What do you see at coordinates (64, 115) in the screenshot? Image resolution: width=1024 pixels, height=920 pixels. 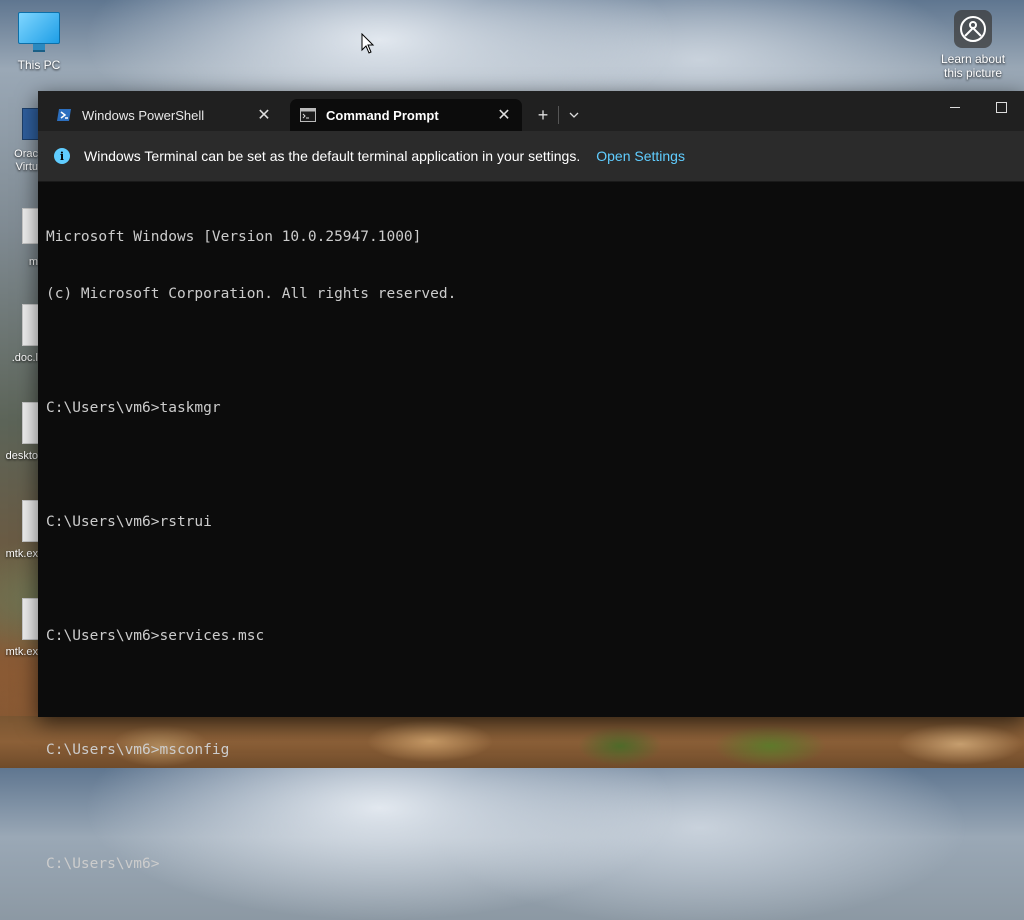 I see `powershell-icon` at bounding box center [64, 115].